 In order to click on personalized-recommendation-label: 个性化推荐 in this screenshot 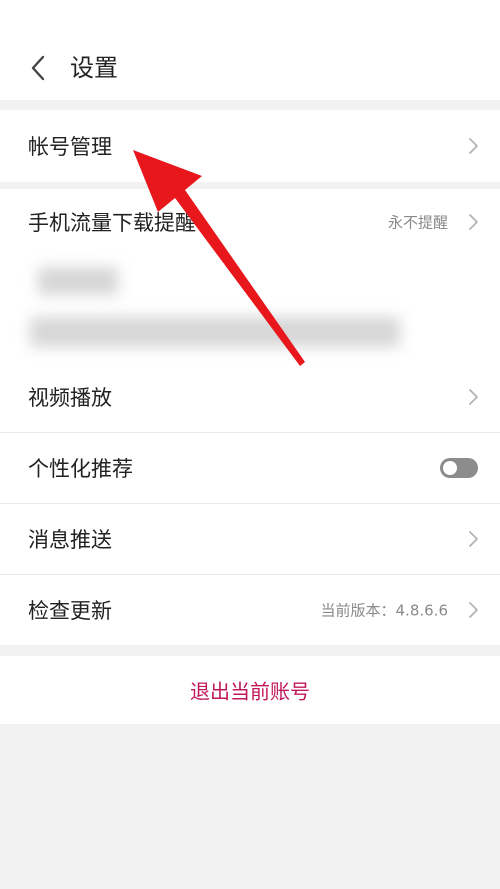, I will do `click(80, 469)`.